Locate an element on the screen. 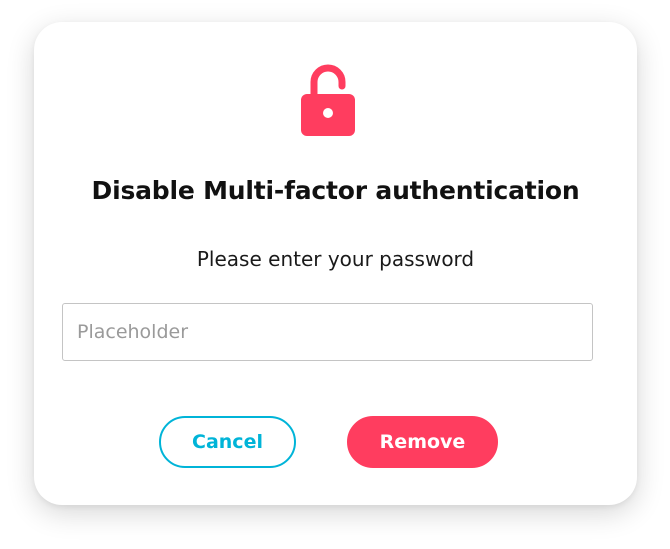  cancel-button: Cancel is located at coordinates (227, 442).